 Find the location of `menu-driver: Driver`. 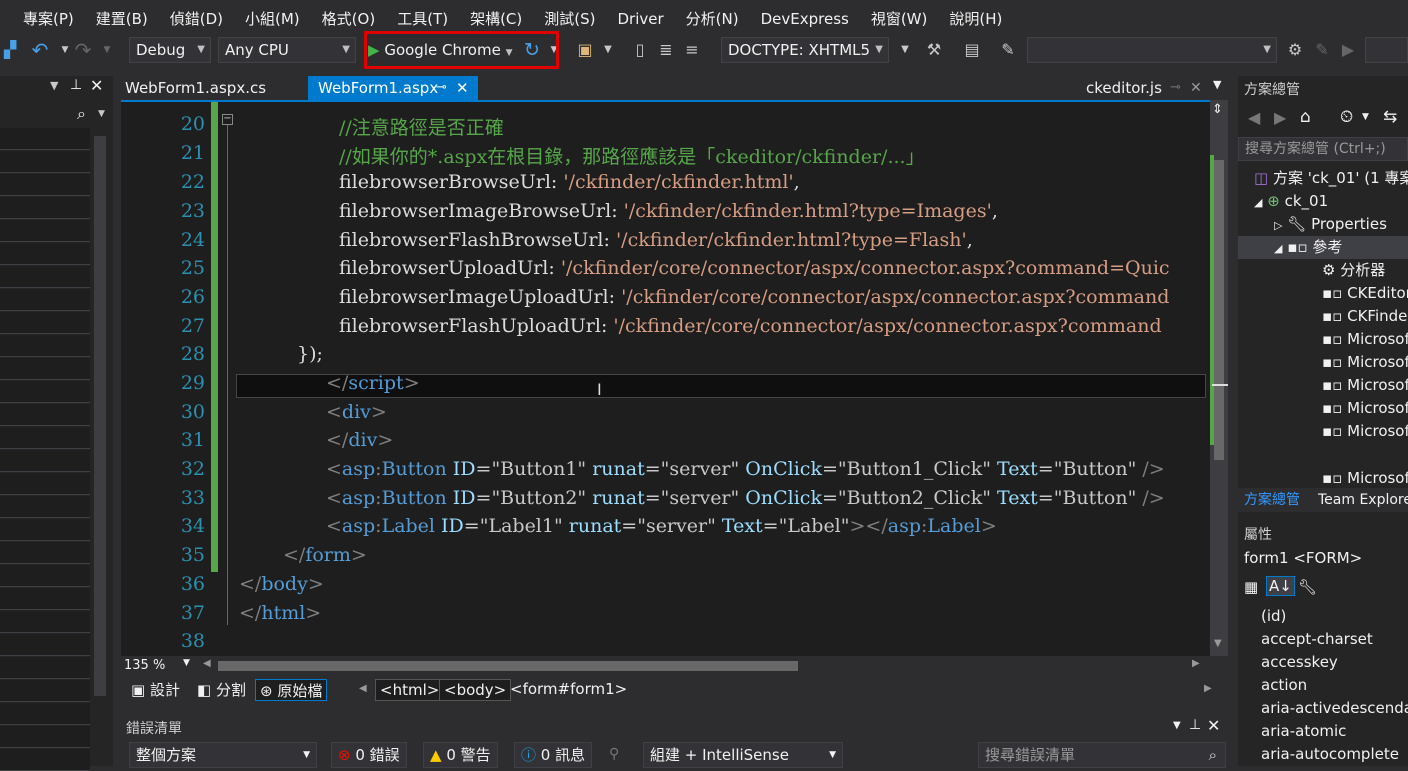

menu-driver: Driver is located at coordinates (640, 19).